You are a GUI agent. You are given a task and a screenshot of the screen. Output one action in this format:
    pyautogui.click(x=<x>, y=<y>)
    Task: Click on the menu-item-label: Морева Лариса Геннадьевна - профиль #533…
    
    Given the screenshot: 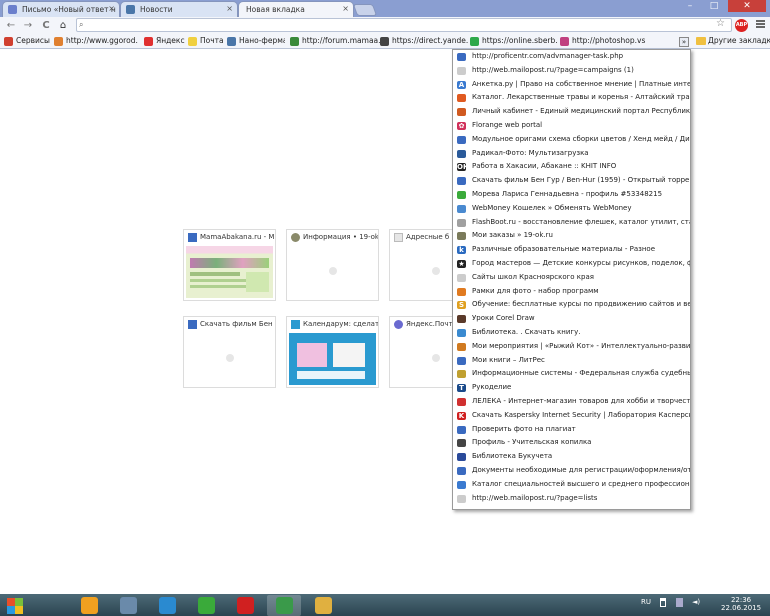 What is the action you would take?
    pyautogui.click(x=567, y=193)
    